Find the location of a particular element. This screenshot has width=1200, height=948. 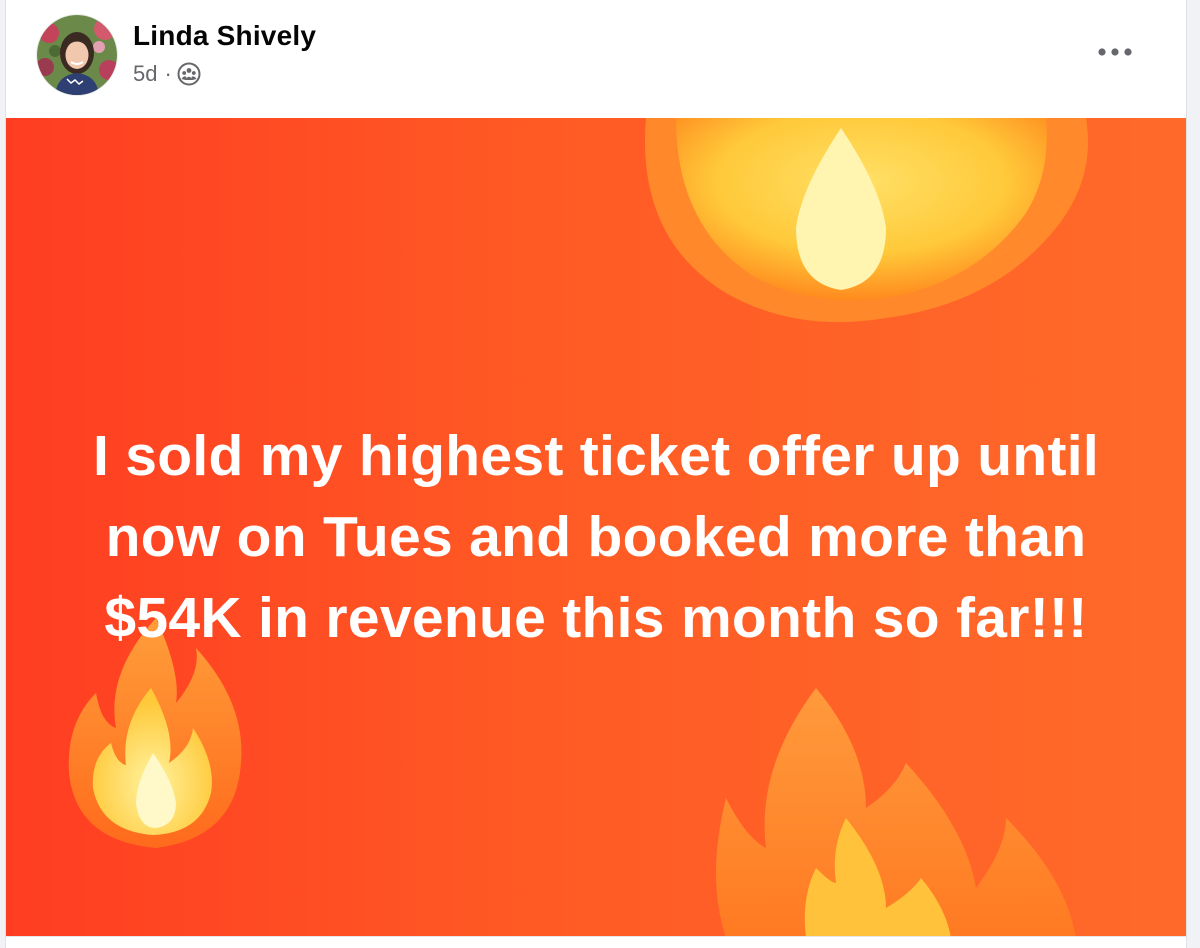

post-text-line: $54K in revenue this month so far!!! is located at coordinates (596, 618).